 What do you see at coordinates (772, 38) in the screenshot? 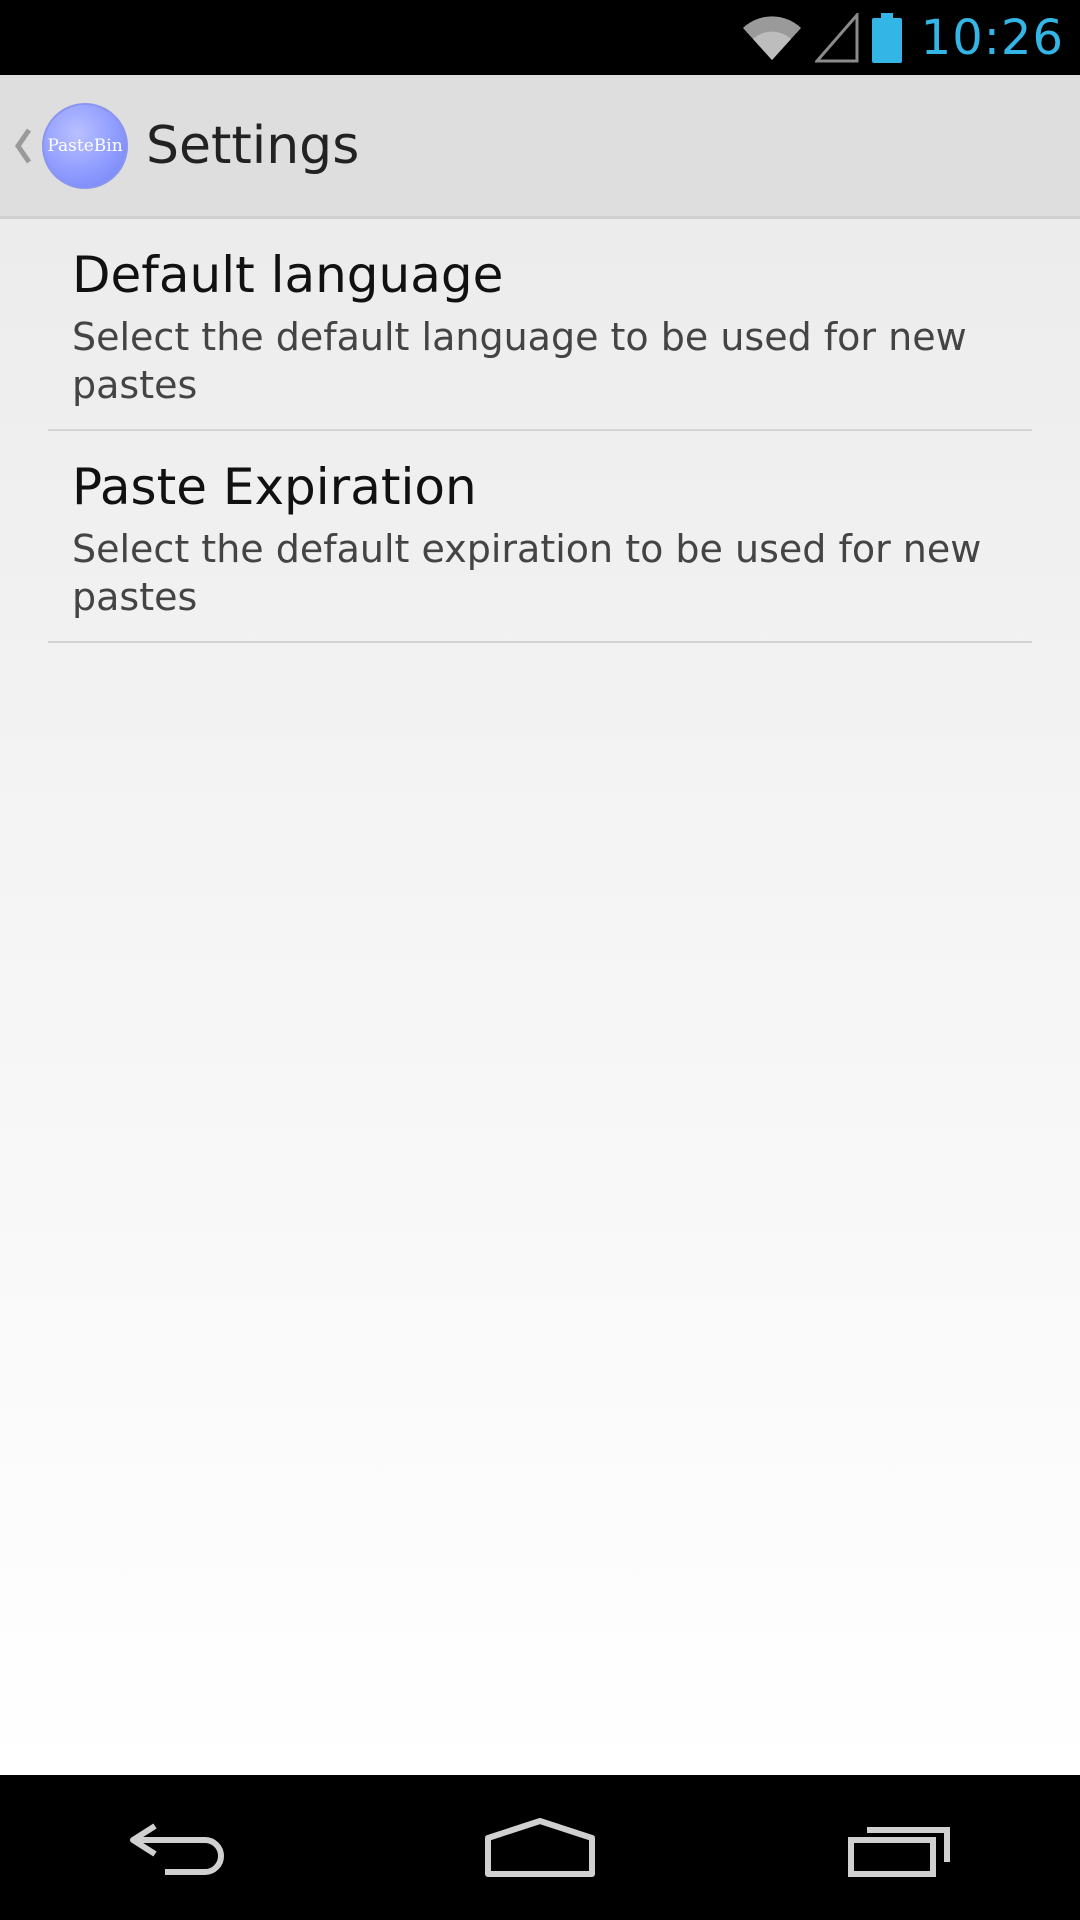
I see `wifi-icon` at bounding box center [772, 38].